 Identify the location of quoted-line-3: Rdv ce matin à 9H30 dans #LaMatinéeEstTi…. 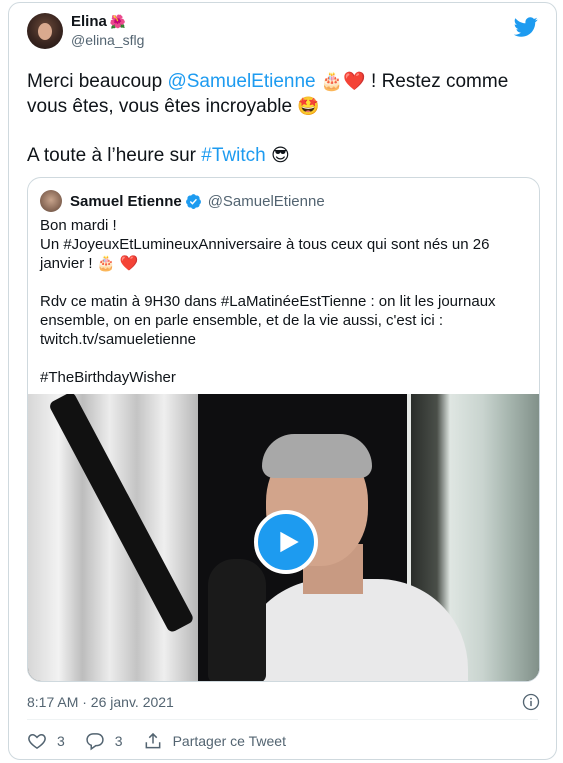
(268, 320).